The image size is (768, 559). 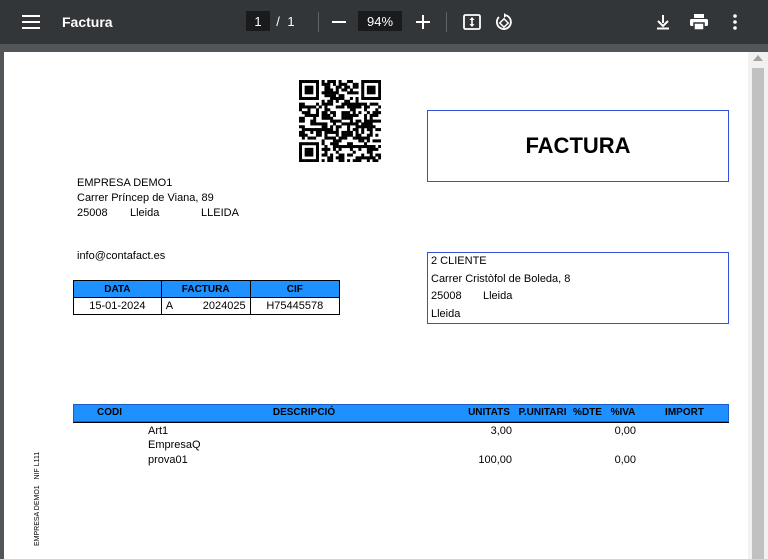 I want to click on header-cif: CIF, so click(x=295, y=289).